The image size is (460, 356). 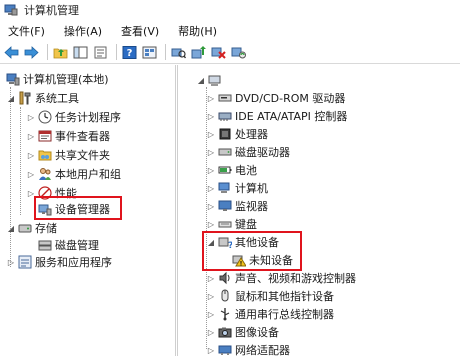 I want to click on tree-label: 通用串行总线控制器, so click(x=284, y=314).